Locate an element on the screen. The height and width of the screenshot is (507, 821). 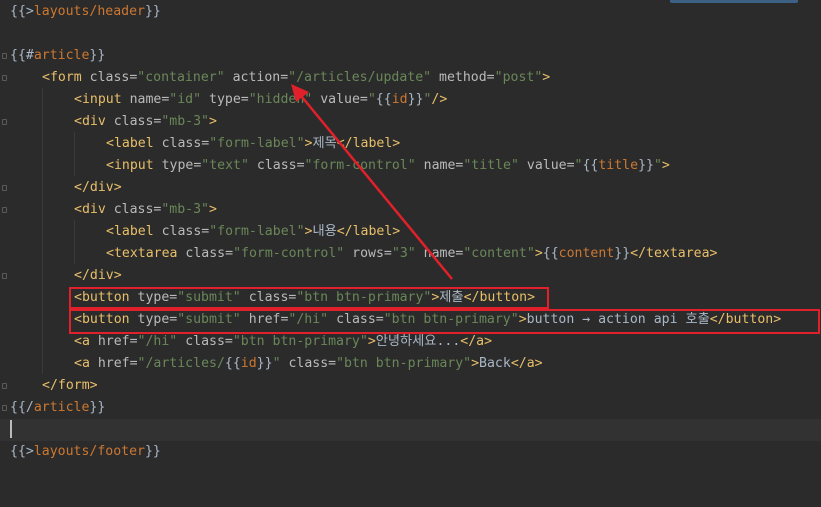
annotation-arrow-line is located at coordinates (377, 188).